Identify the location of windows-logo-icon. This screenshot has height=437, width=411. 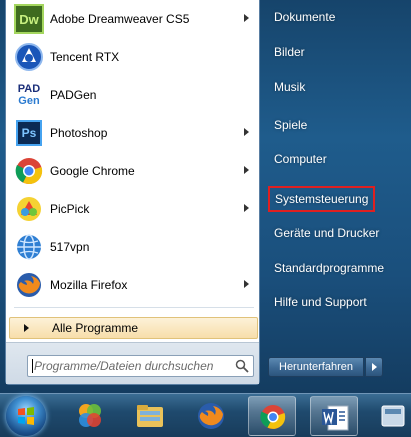
(26, 416).